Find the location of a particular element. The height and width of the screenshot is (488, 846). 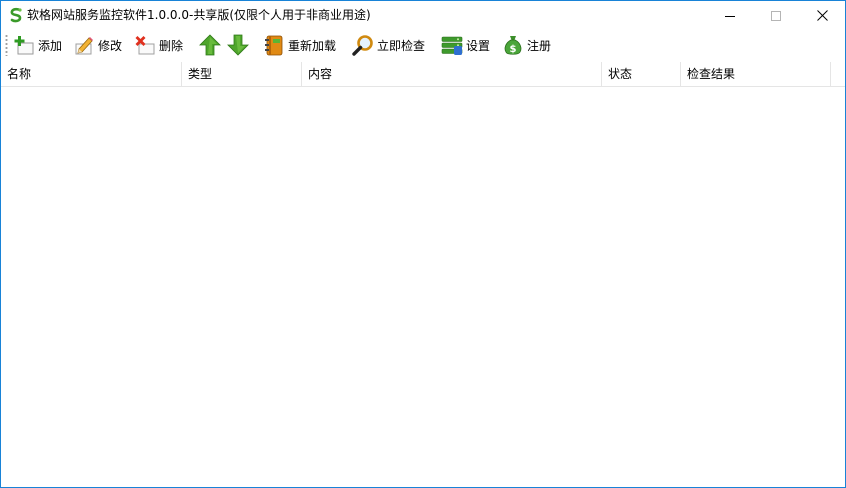

maximize-icon is located at coordinates (776, 15).